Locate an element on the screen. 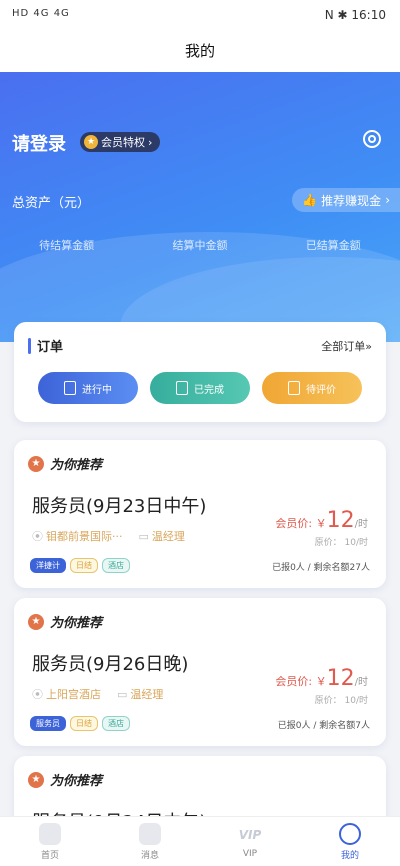  location: ⦿ 上阳宫酒店 is located at coordinates (66, 694).